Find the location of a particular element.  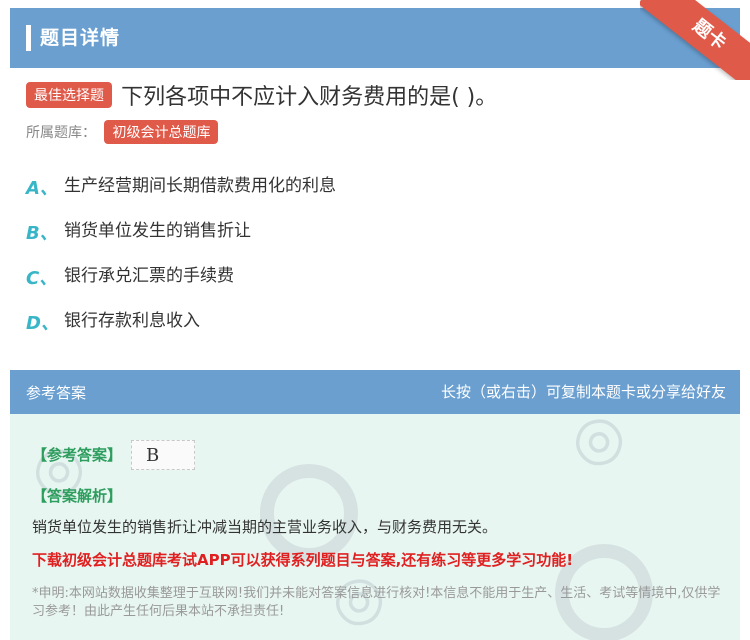

answer-image: B is located at coordinates (163, 455).